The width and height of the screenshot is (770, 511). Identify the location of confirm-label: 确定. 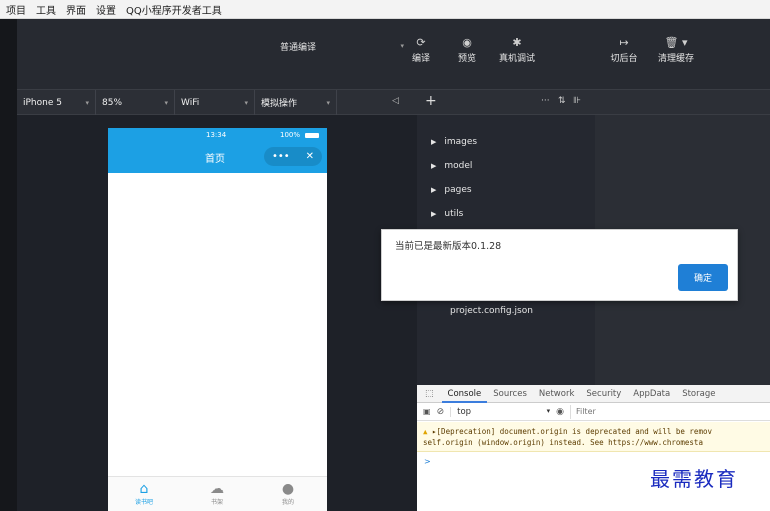
(702, 279).